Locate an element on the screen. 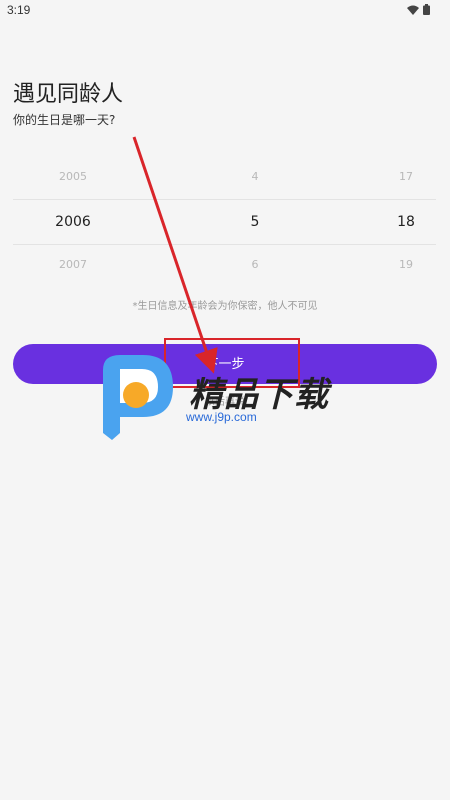 The image size is (450, 800). watermark: 精品下载 www.j9p.com is located at coordinates (228, 400).